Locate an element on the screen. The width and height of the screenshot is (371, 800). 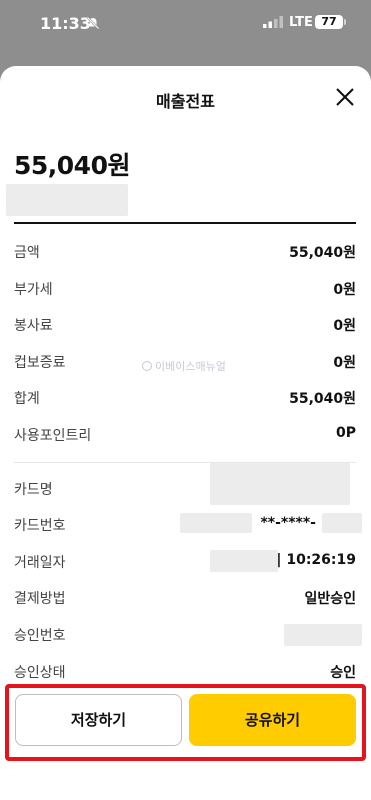
row-transaction-date: 거래일자 | 10:26:19 is located at coordinates (185, 563).